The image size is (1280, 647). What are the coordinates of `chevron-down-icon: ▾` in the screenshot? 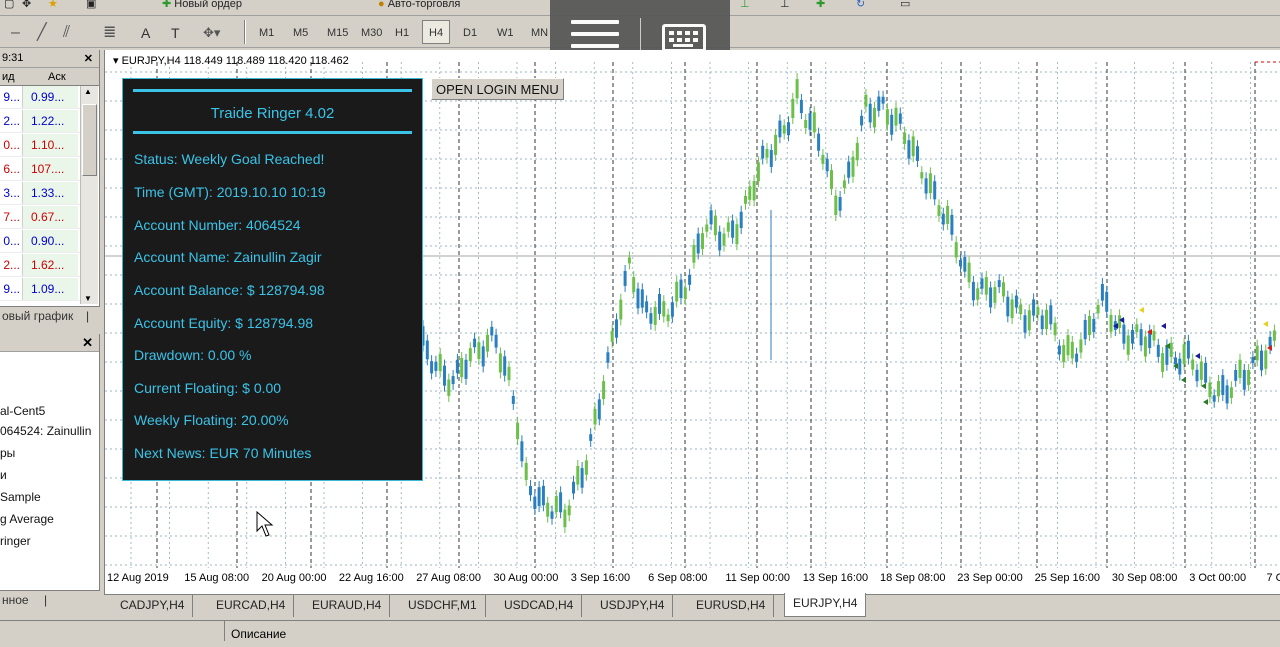 It's located at (116, 61).